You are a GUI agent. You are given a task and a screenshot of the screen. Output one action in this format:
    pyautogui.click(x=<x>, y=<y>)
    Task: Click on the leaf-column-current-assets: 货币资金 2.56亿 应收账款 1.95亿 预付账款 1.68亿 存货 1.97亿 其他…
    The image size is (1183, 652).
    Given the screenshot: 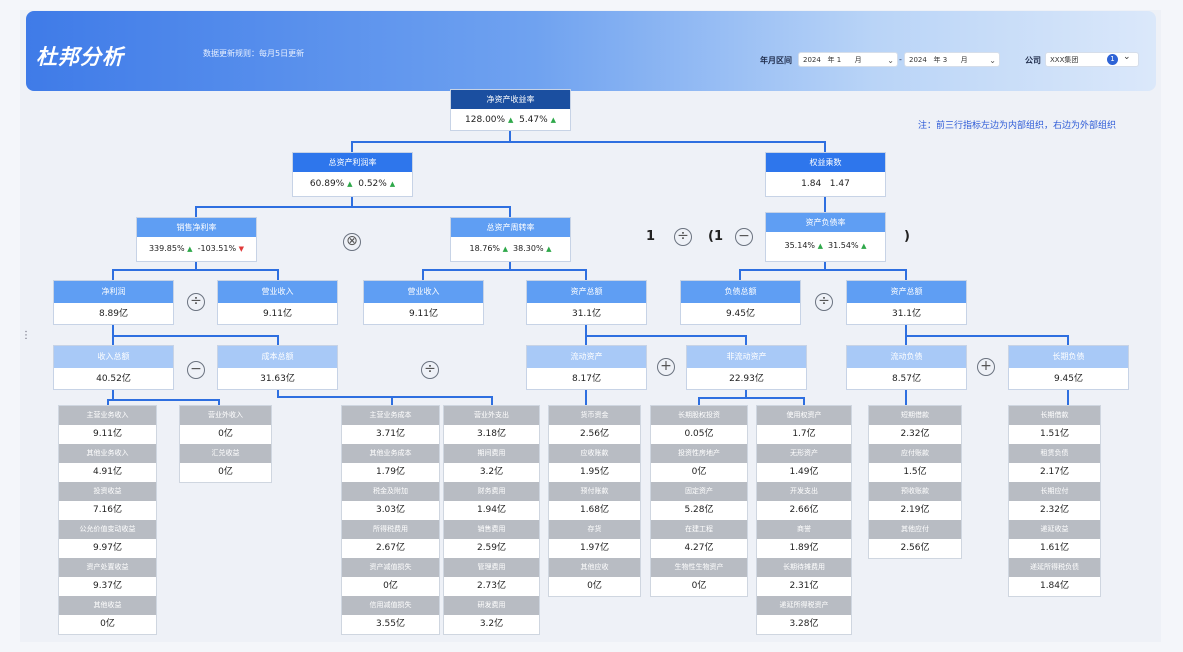 What is the action you would take?
    pyautogui.click(x=594, y=501)
    